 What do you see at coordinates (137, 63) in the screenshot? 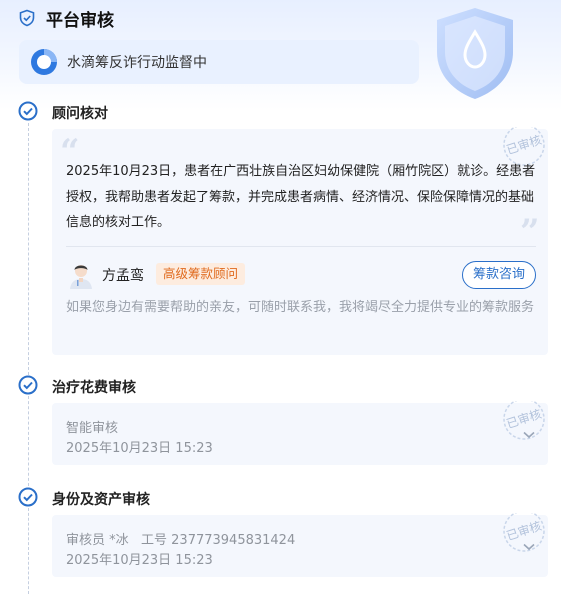
I see `banner-text: 水滴筹反诈行动监督中` at bounding box center [137, 63].